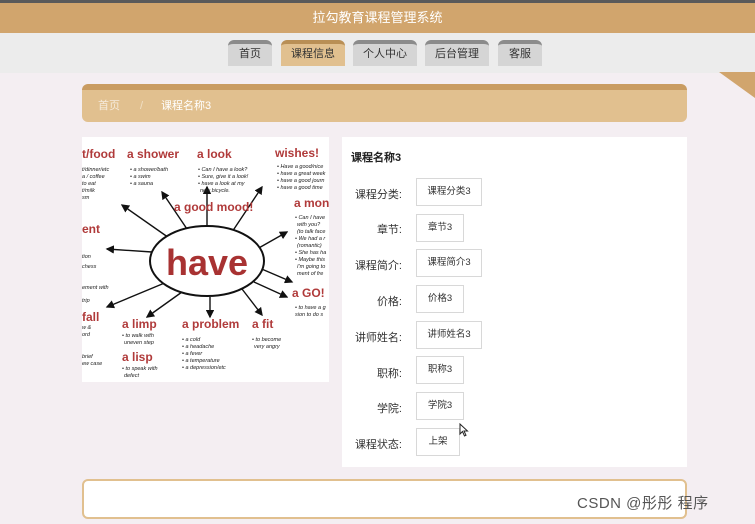 This screenshot has height=524, width=755. Describe the element at coordinates (222, 184) in the screenshot. I see `svg-text: • have a look at my` at that location.